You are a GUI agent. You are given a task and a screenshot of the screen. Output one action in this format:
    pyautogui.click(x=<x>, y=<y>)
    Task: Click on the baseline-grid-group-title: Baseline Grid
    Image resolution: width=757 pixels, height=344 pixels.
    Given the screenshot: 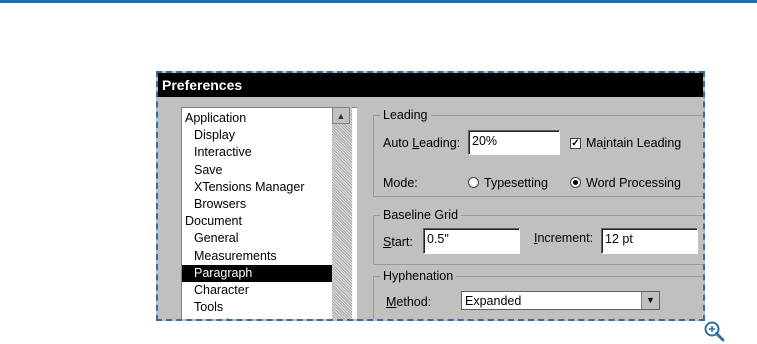 What is the action you would take?
    pyautogui.click(x=421, y=215)
    